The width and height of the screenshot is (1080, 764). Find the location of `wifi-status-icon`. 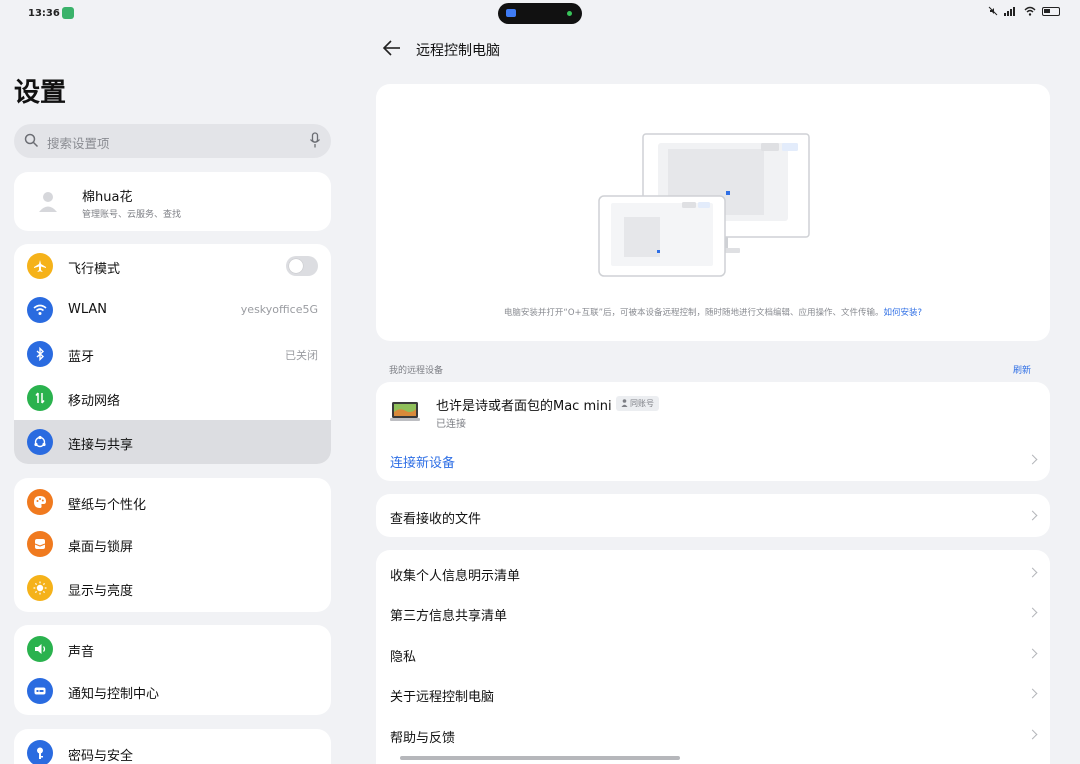

wifi-status-icon is located at coordinates (1030, 11).